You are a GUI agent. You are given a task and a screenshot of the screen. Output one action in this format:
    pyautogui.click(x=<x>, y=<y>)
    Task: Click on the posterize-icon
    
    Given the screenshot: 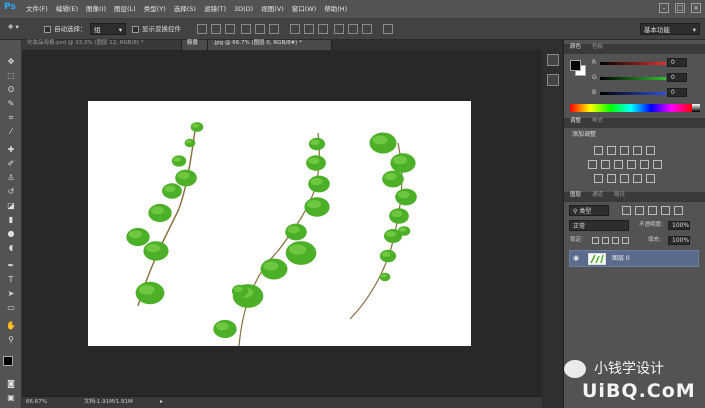 What is the action you would take?
    pyautogui.click(x=611, y=178)
    